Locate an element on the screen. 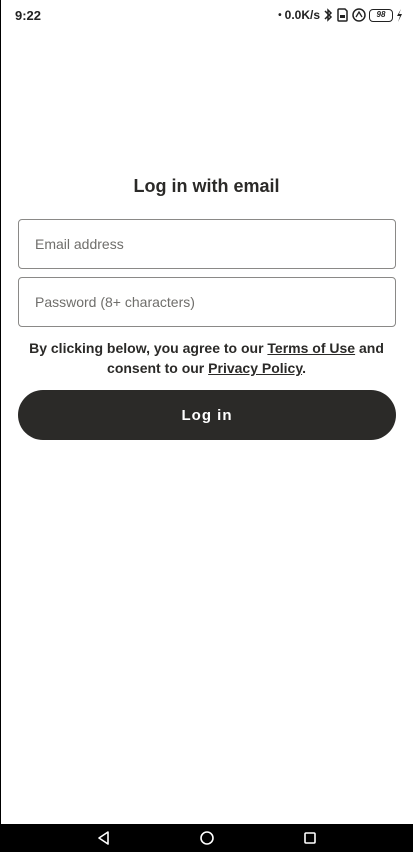 This screenshot has height=852, width=413. bluetooth-icon is located at coordinates (328, 15).